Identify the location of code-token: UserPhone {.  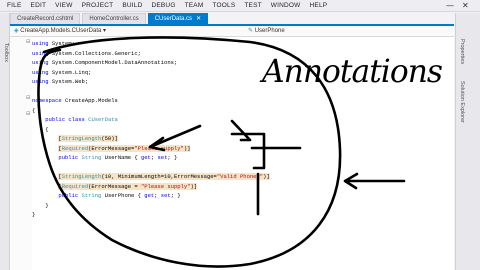
(123, 195).